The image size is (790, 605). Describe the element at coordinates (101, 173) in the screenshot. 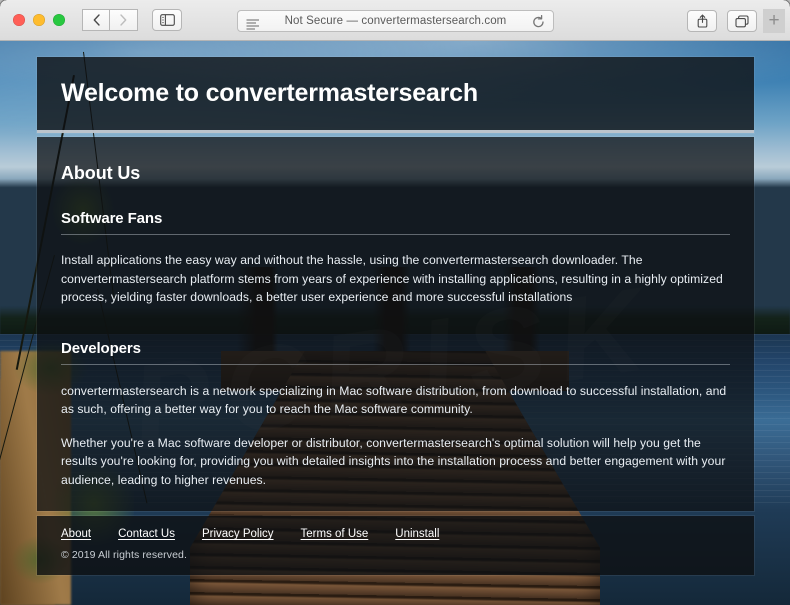

I see `about-heading: About Us` at that location.